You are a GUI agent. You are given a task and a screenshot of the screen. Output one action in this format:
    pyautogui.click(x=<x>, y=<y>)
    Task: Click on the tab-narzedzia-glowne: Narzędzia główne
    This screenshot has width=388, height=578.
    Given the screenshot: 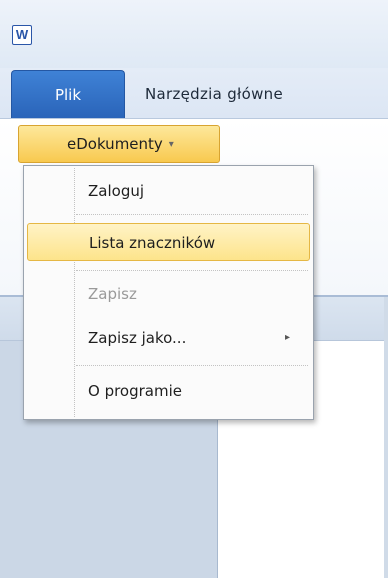 What is the action you would take?
    pyautogui.click(x=214, y=94)
    